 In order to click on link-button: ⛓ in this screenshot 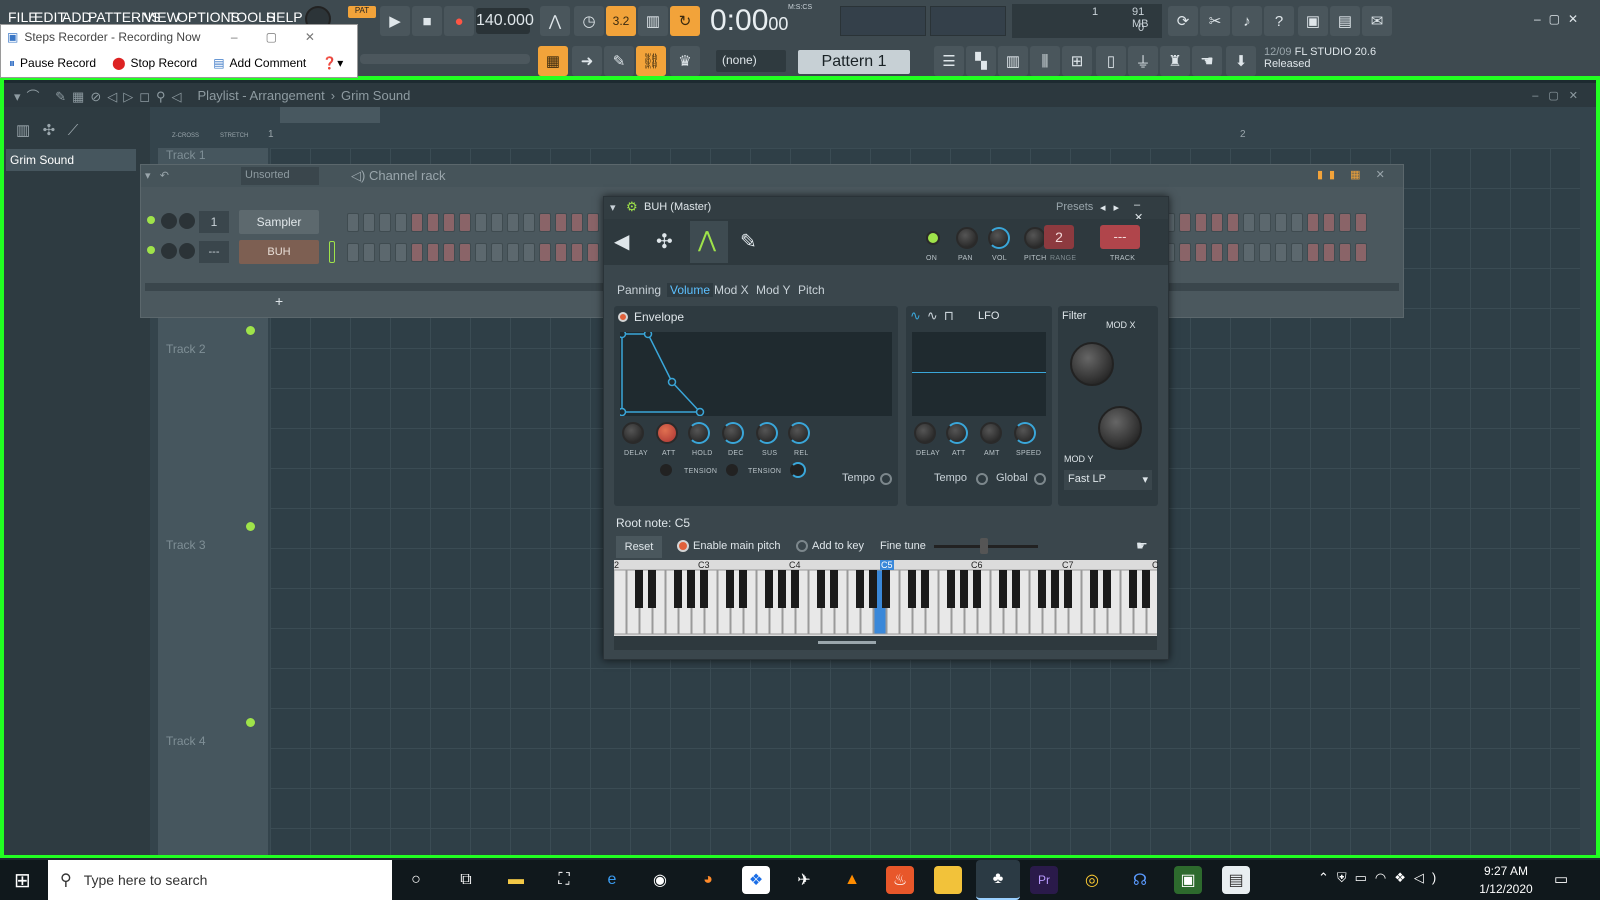, I will do `click(651, 61)`.